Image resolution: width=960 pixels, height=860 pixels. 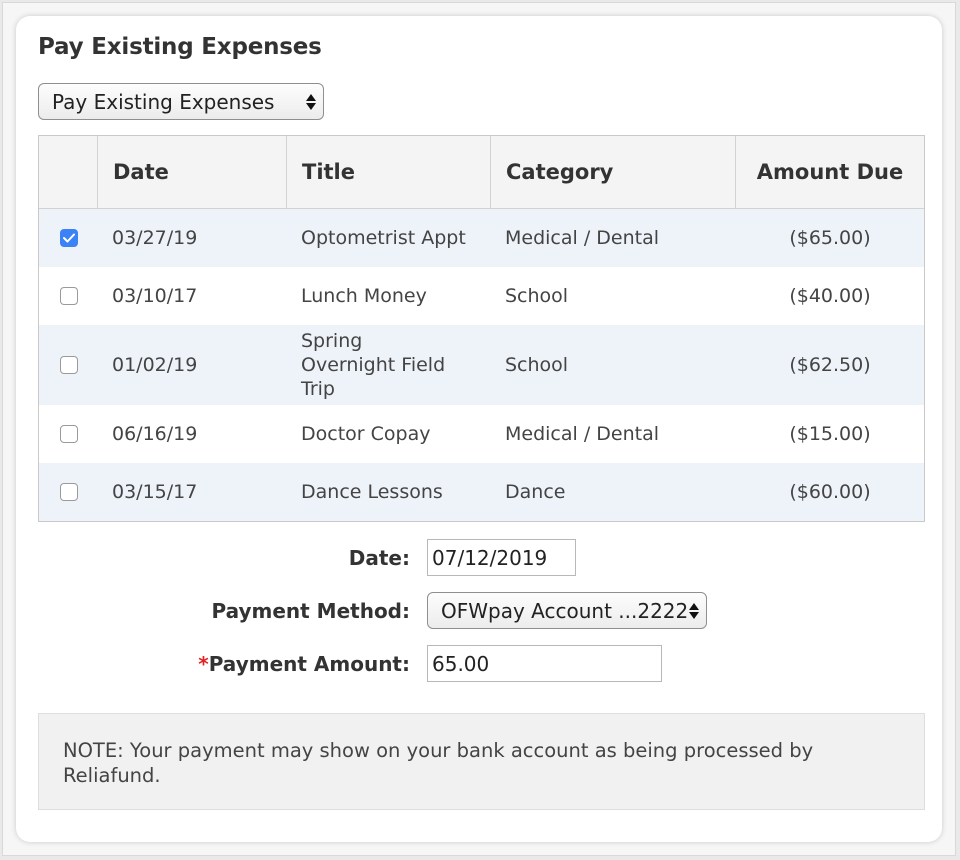 I want to click on header-title: Title, so click(x=389, y=172).